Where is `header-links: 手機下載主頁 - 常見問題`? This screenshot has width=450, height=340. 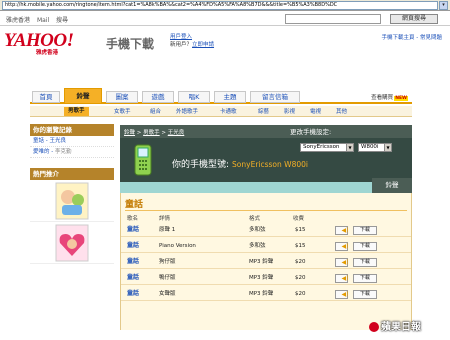
header-links: 手機下載主頁 - 常見問題 is located at coordinates (412, 37).